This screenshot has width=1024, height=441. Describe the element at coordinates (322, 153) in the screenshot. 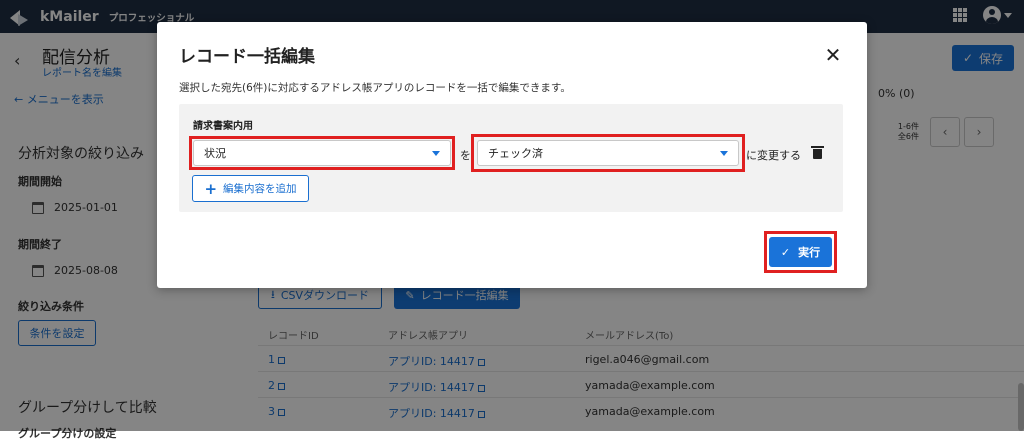

I see `highlight-field-select` at that location.